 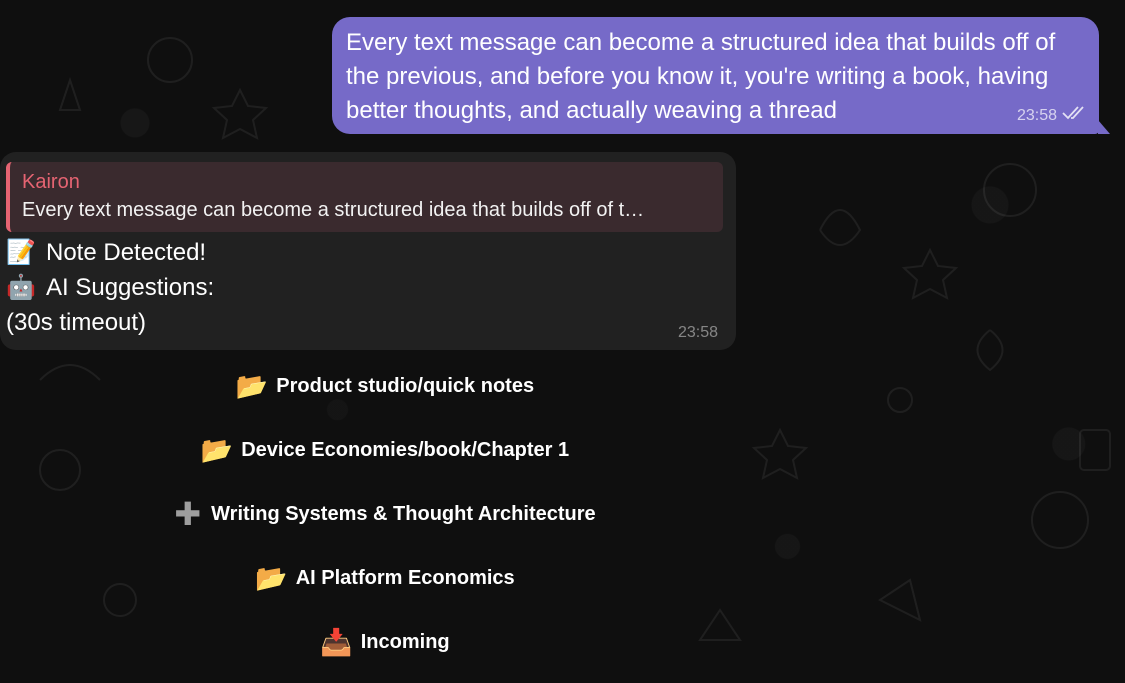 I want to click on keyboard-button-writing-systems: ✚ Writing Systems & Thought Architecture, so click(x=385, y=514).